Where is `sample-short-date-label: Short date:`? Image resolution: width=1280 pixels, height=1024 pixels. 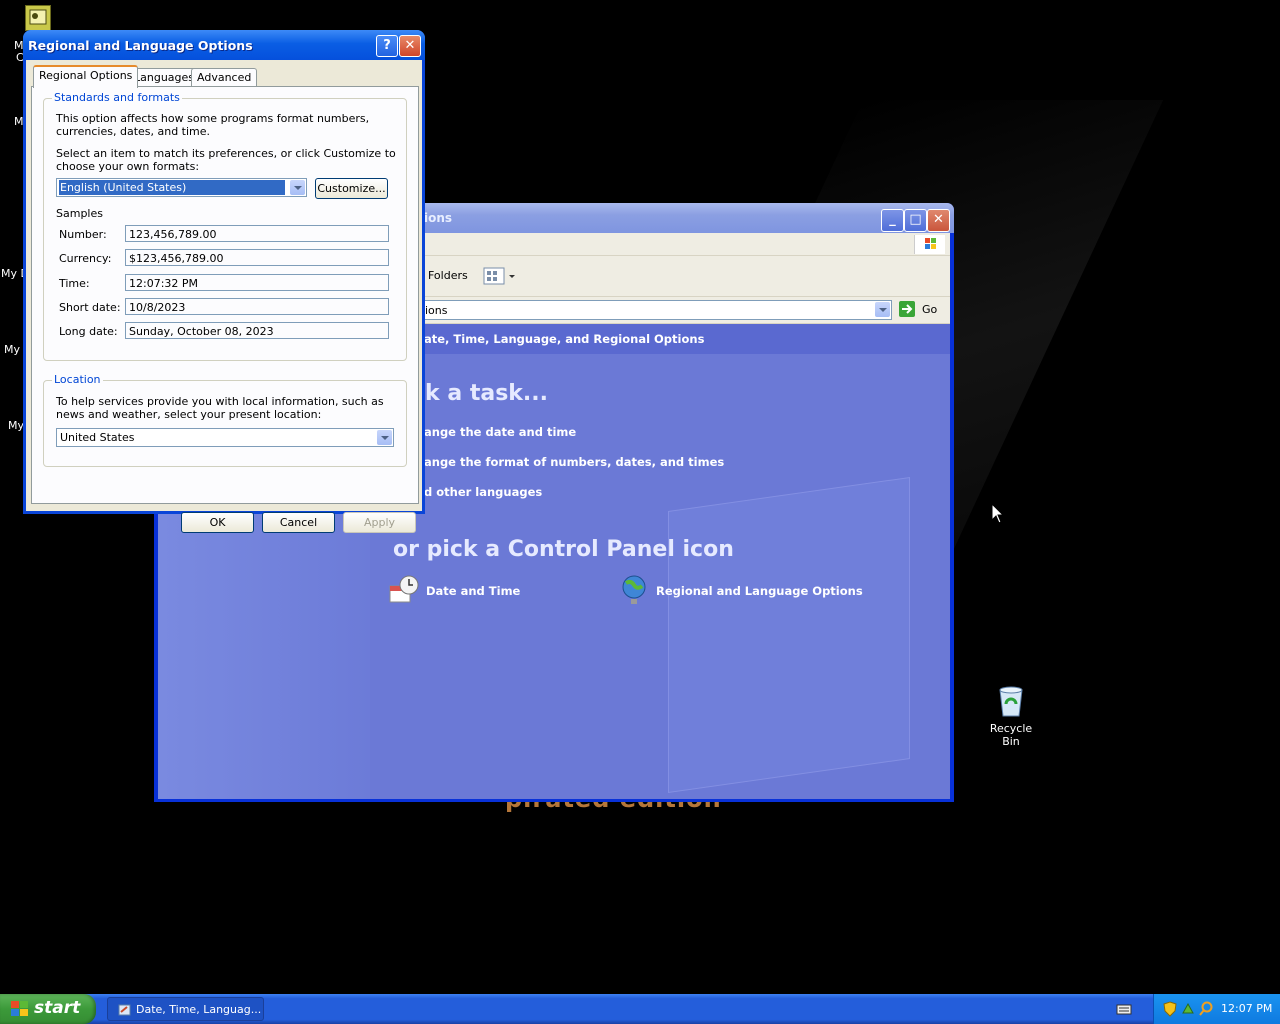
sample-short-date-label: Short date: is located at coordinates (90, 307).